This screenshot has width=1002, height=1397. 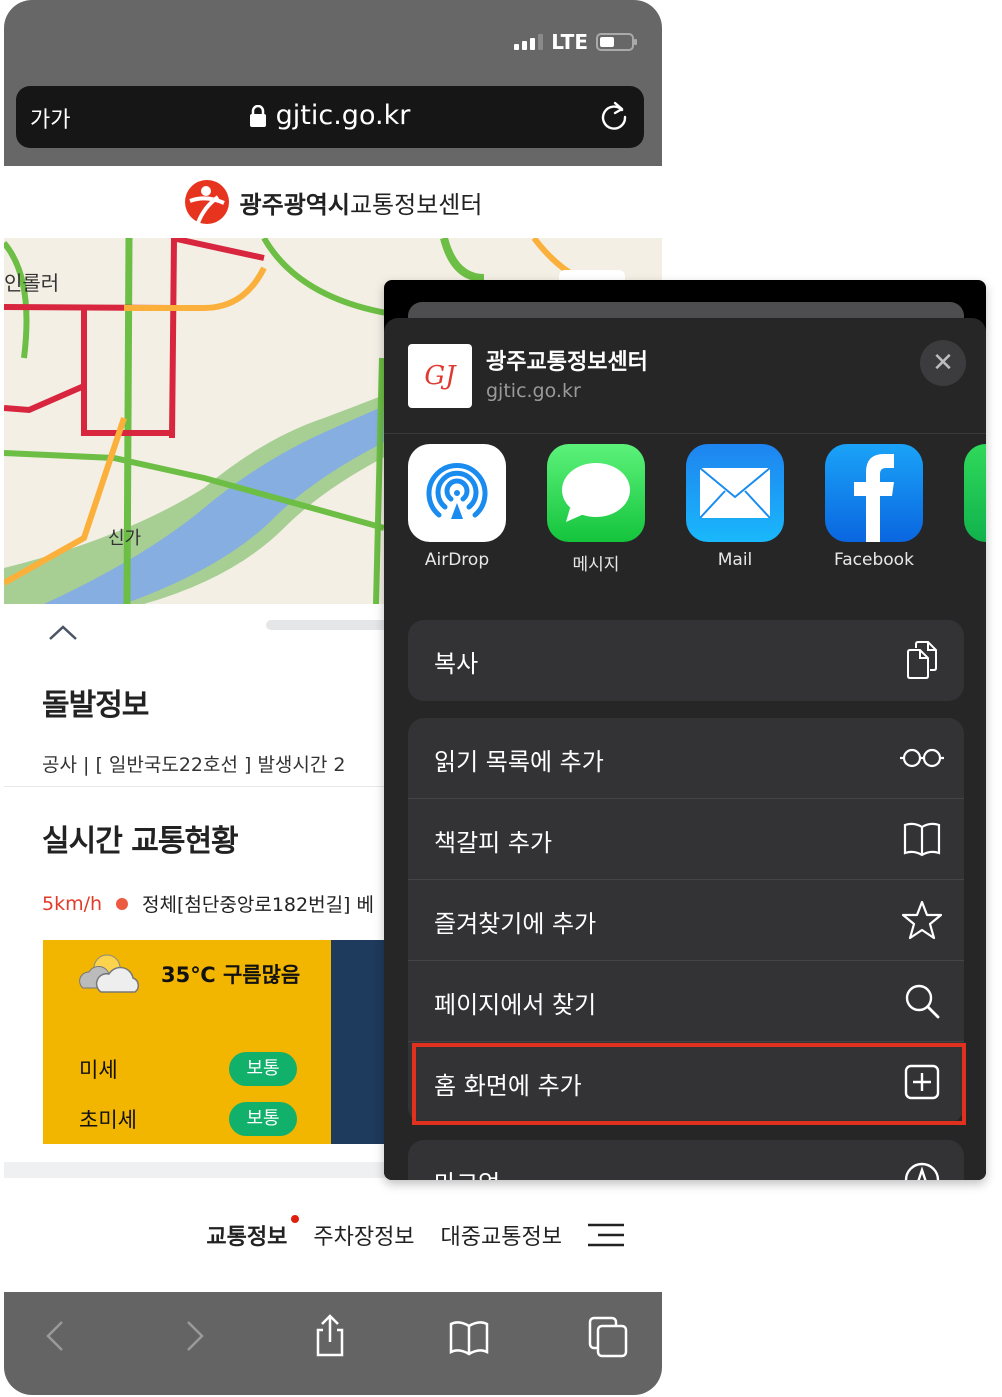 What do you see at coordinates (689, 1084) in the screenshot?
I see `highlight-box` at bounding box center [689, 1084].